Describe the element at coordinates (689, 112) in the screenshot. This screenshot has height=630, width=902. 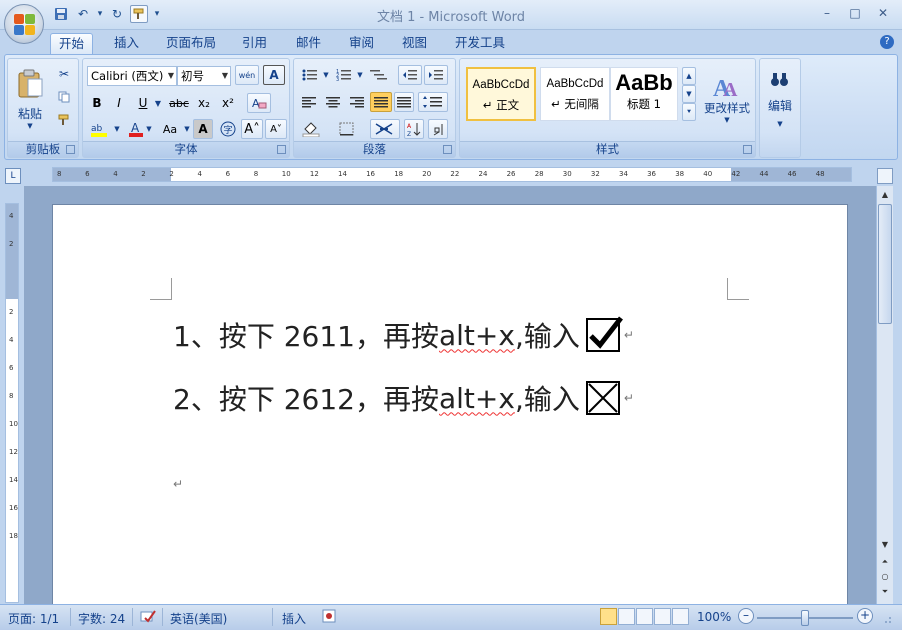
I see `styles-more-button: ⯆` at that location.